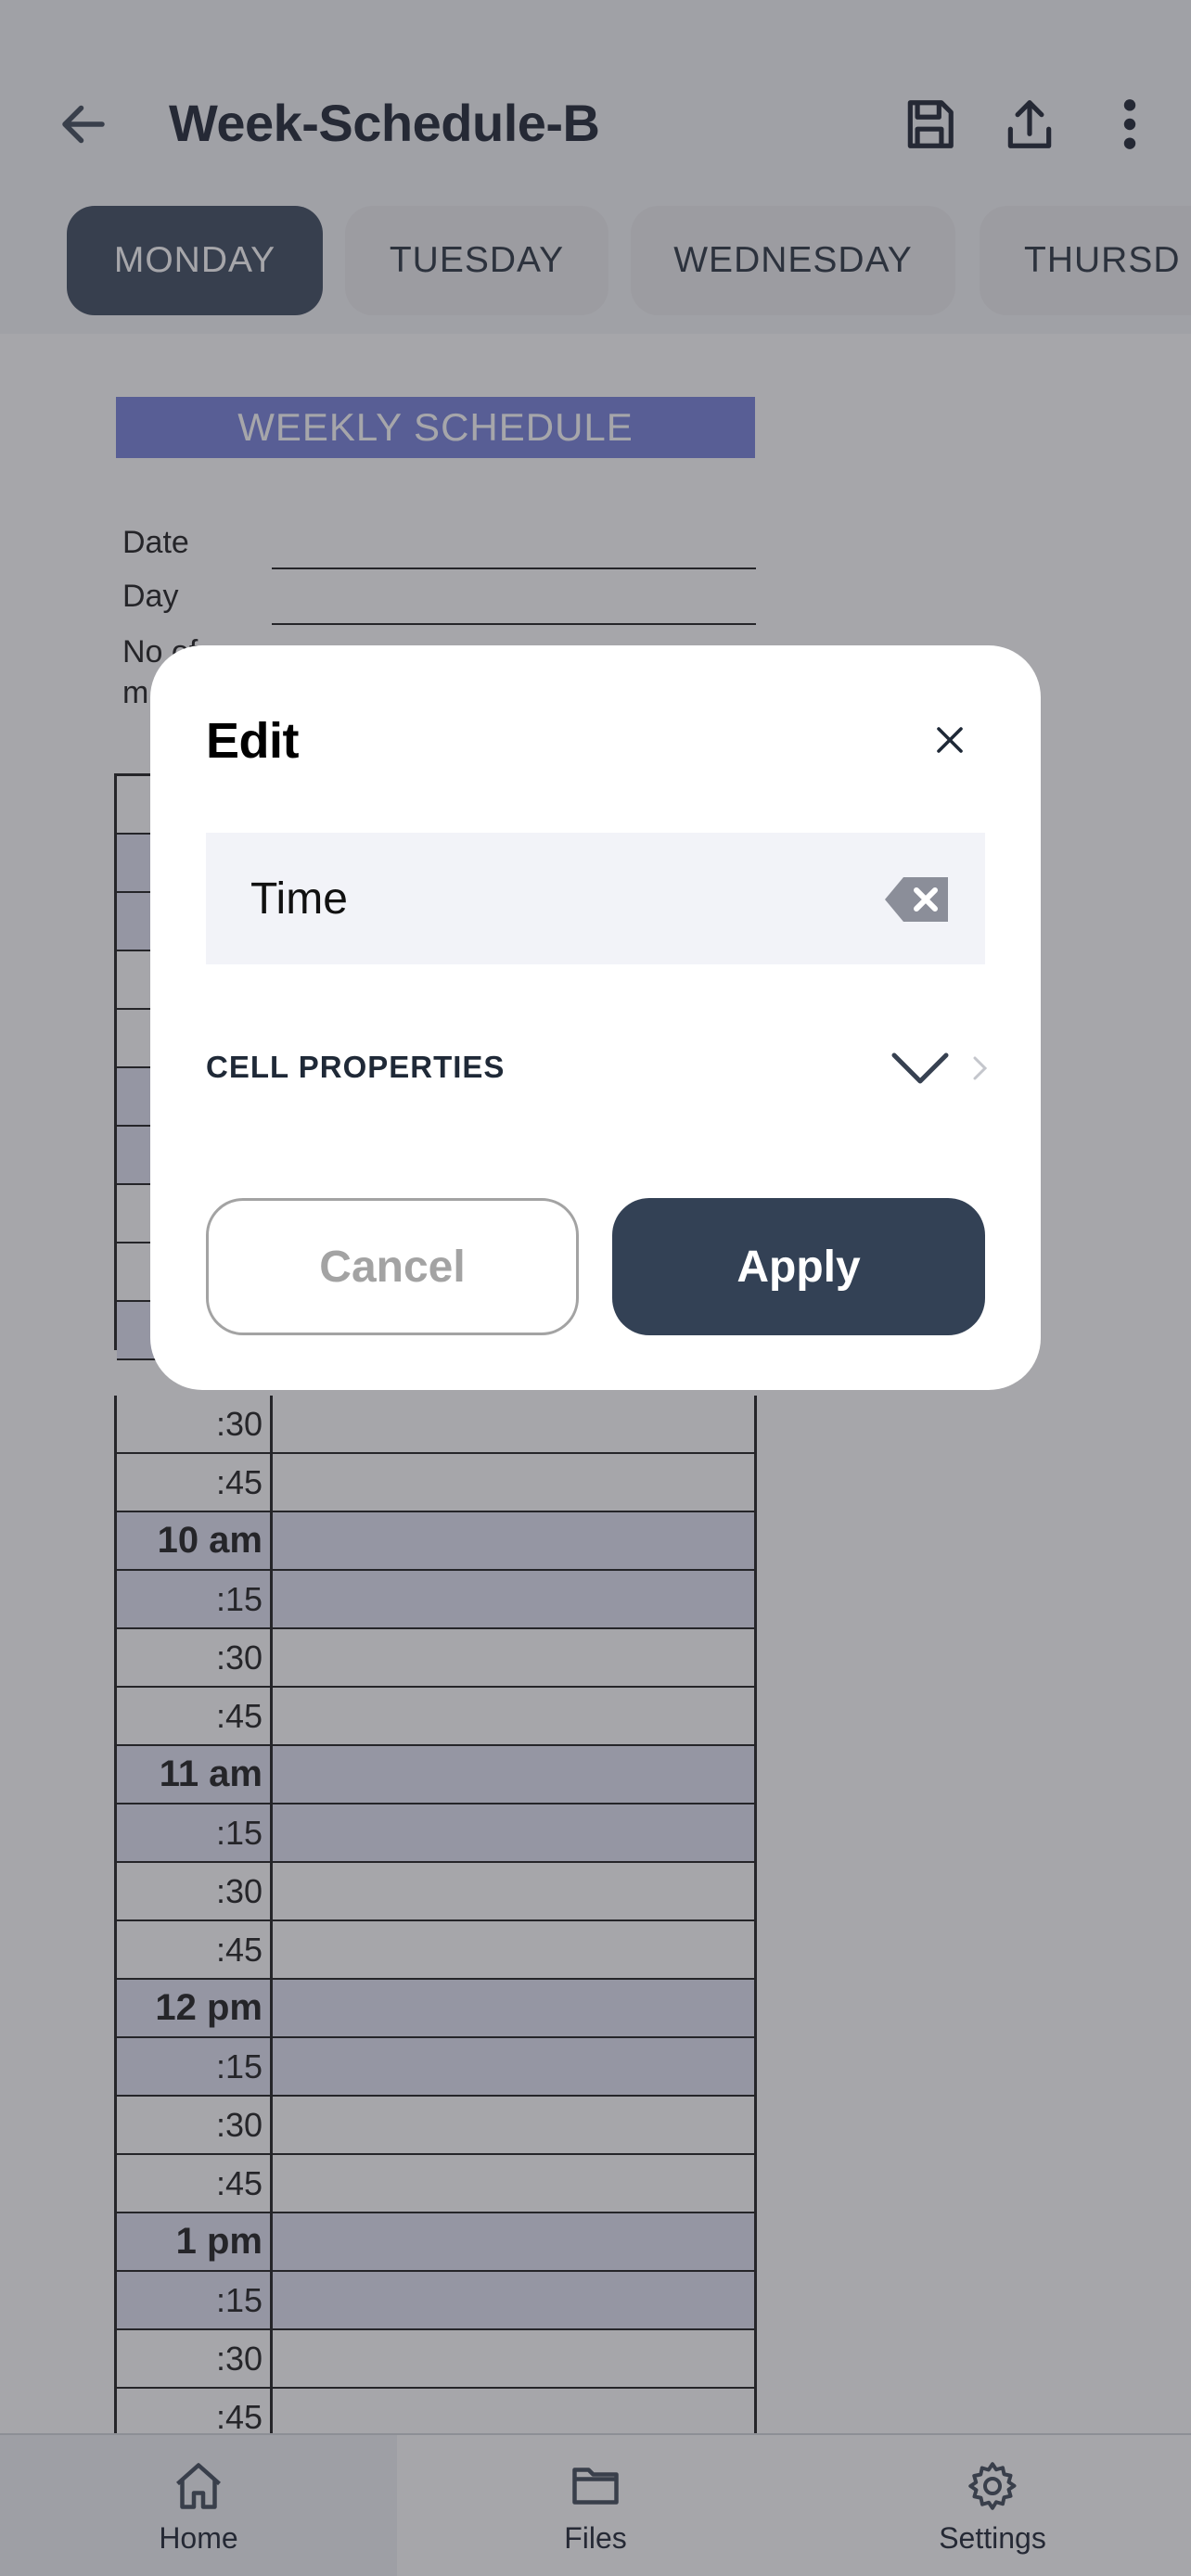  I want to click on chevron-right-icon, so click(981, 1068).